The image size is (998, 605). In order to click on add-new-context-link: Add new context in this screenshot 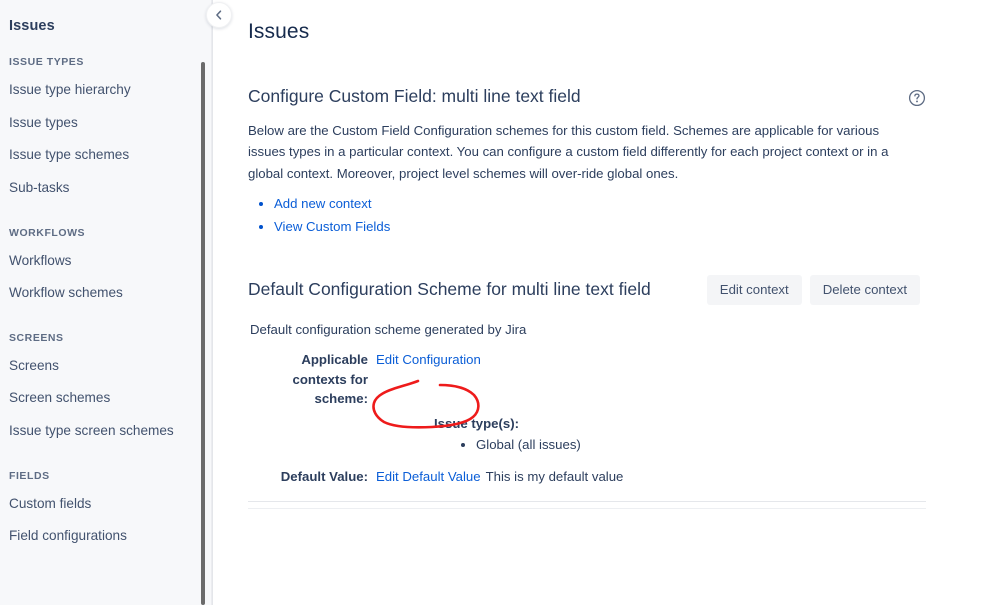, I will do `click(323, 203)`.